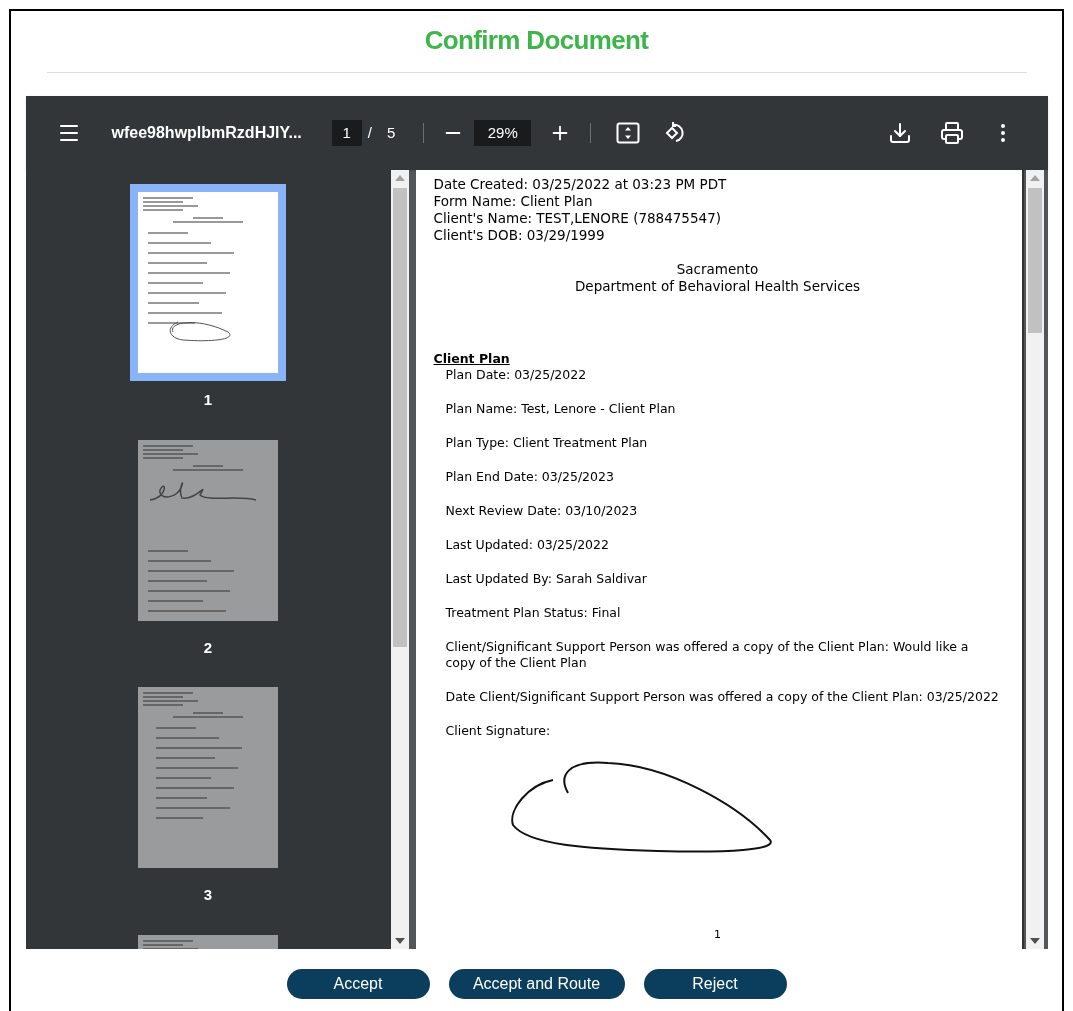 This screenshot has width=1073, height=1011. Describe the element at coordinates (208, 282) in the screenshot. I see `page-thumbnail` at that location.